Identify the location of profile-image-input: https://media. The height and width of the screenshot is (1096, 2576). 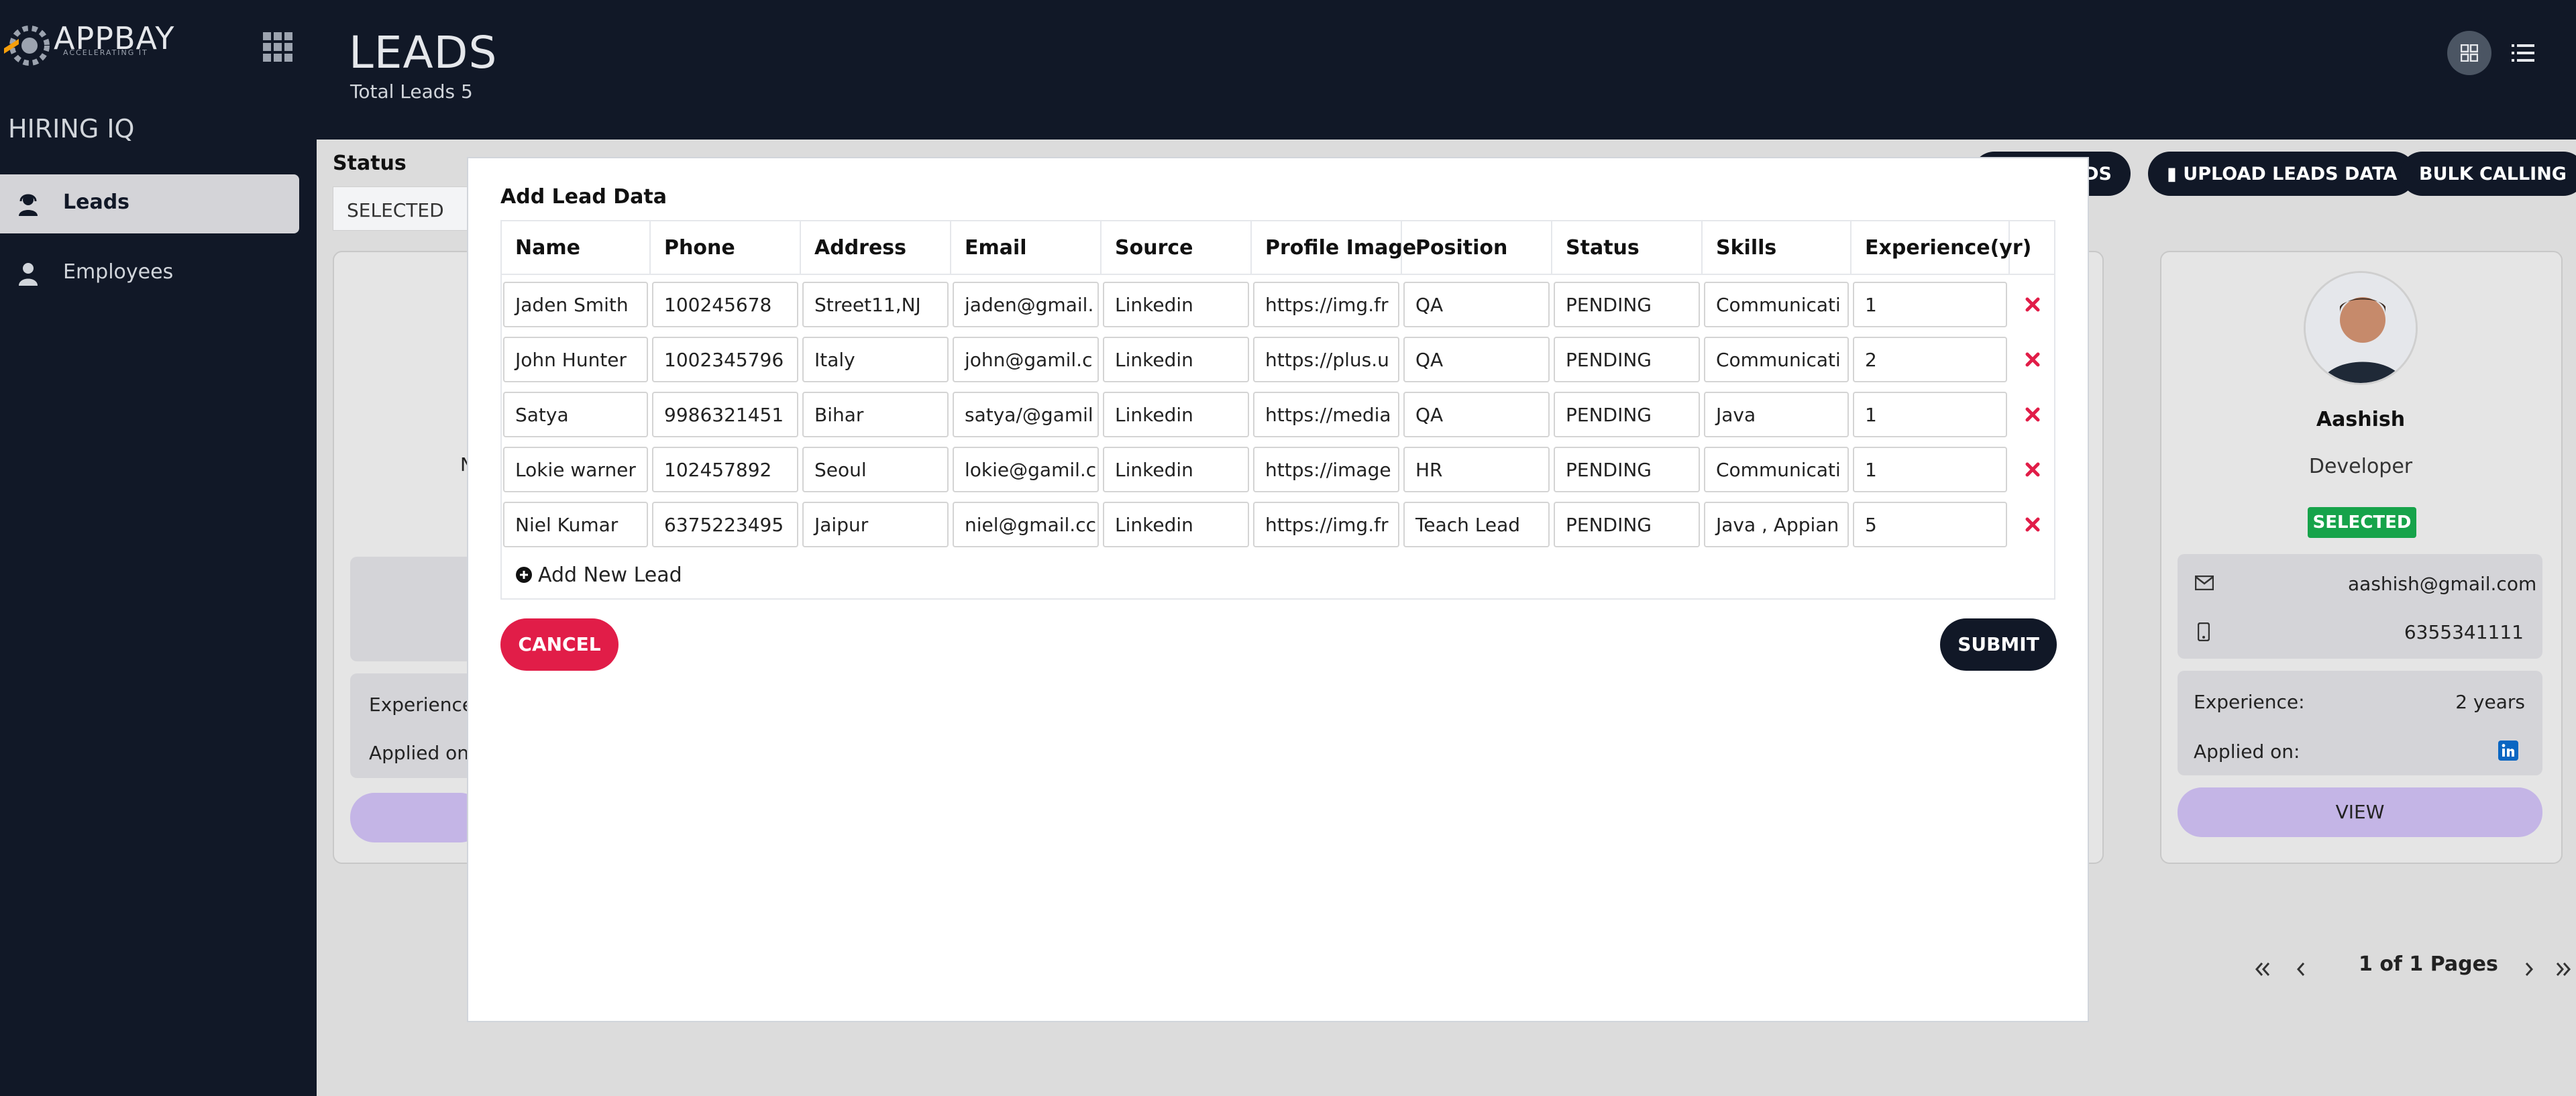
(1326, 414).